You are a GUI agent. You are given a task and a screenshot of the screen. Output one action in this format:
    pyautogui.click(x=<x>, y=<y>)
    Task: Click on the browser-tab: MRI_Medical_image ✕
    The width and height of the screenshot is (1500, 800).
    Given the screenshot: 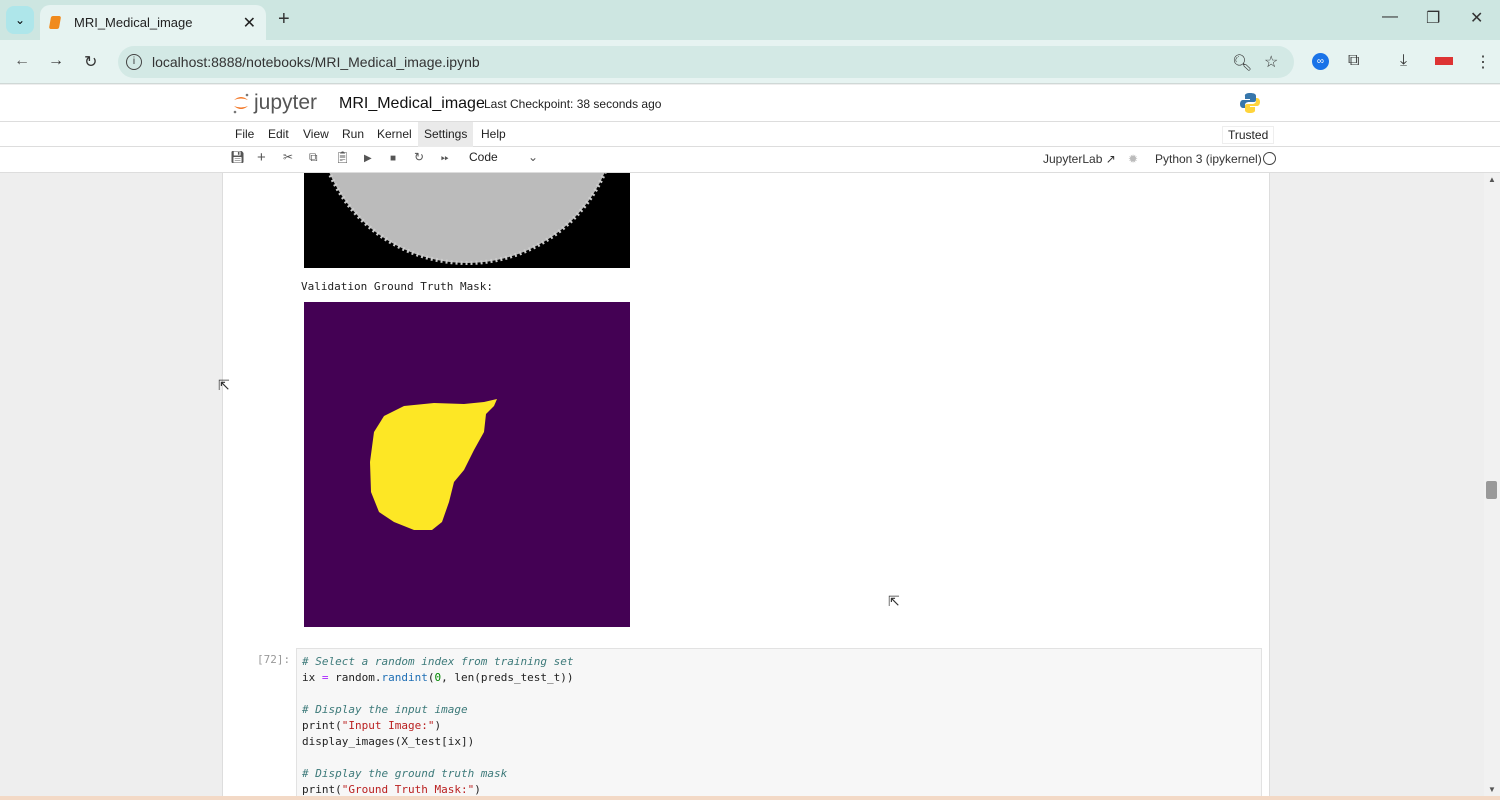 What is the action you would take?
    pyautogui.click(x=153, y=22)
    